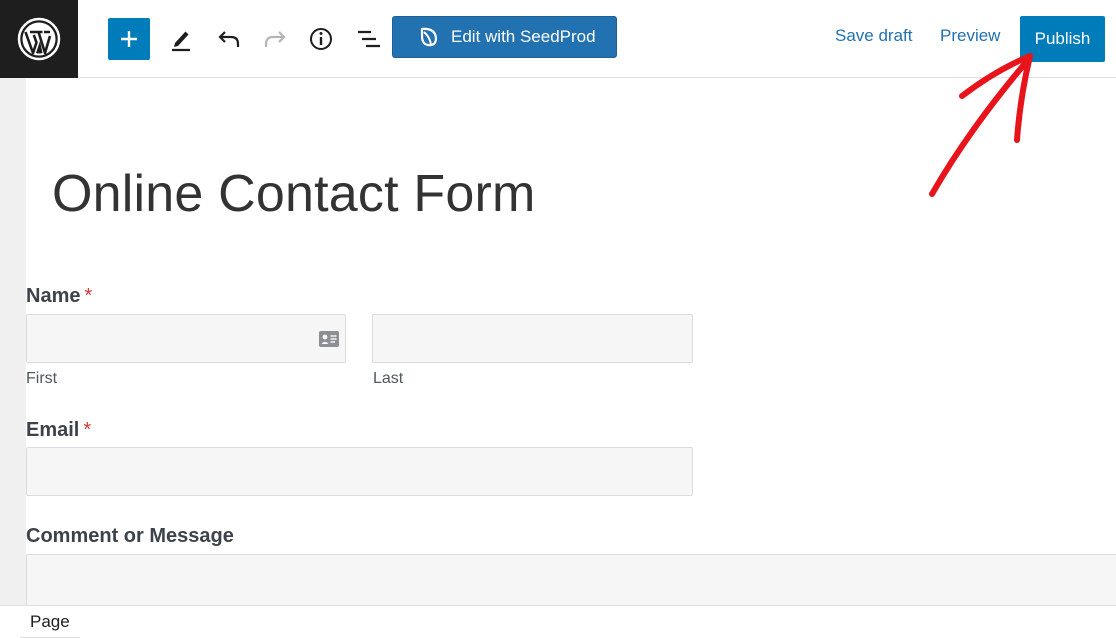 Image resolution: width=1116 pixels, height=638 pixels. Describe the element at coordinates (181, 41) in the screenshot. I see `pencil-icon` at that location.